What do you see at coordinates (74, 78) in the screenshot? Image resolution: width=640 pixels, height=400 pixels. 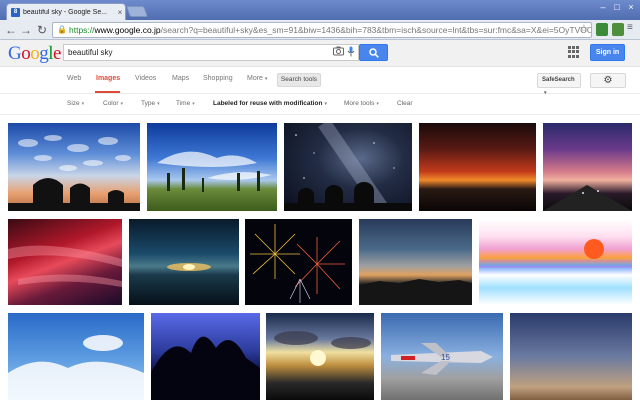 I see `tab-web: Web` at bounding box center [74, 78].